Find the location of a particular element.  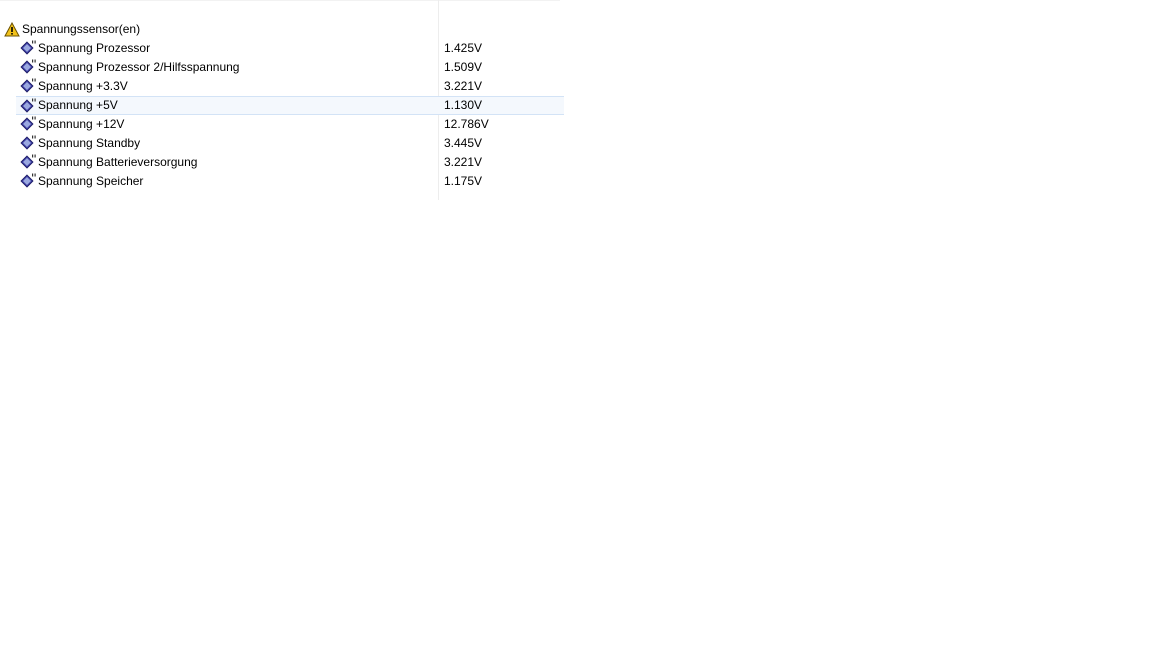

sensor-row: Spannung +12V 12.786V is located at coordinates (282, 124).